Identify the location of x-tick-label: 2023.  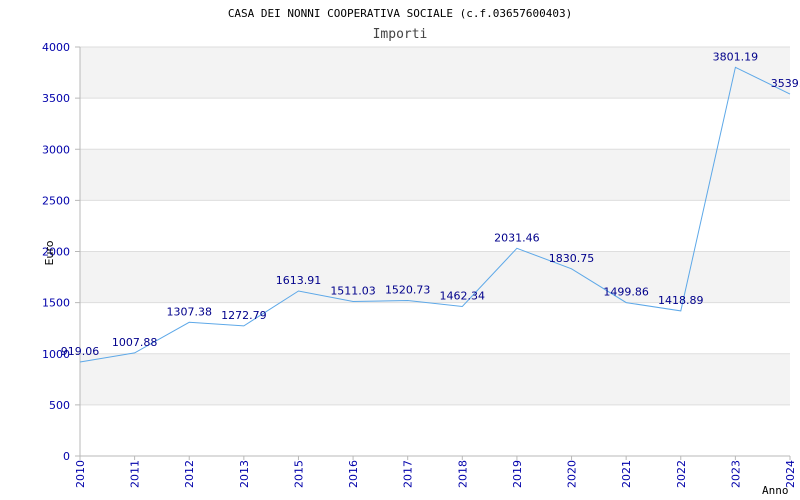
(735, 474).